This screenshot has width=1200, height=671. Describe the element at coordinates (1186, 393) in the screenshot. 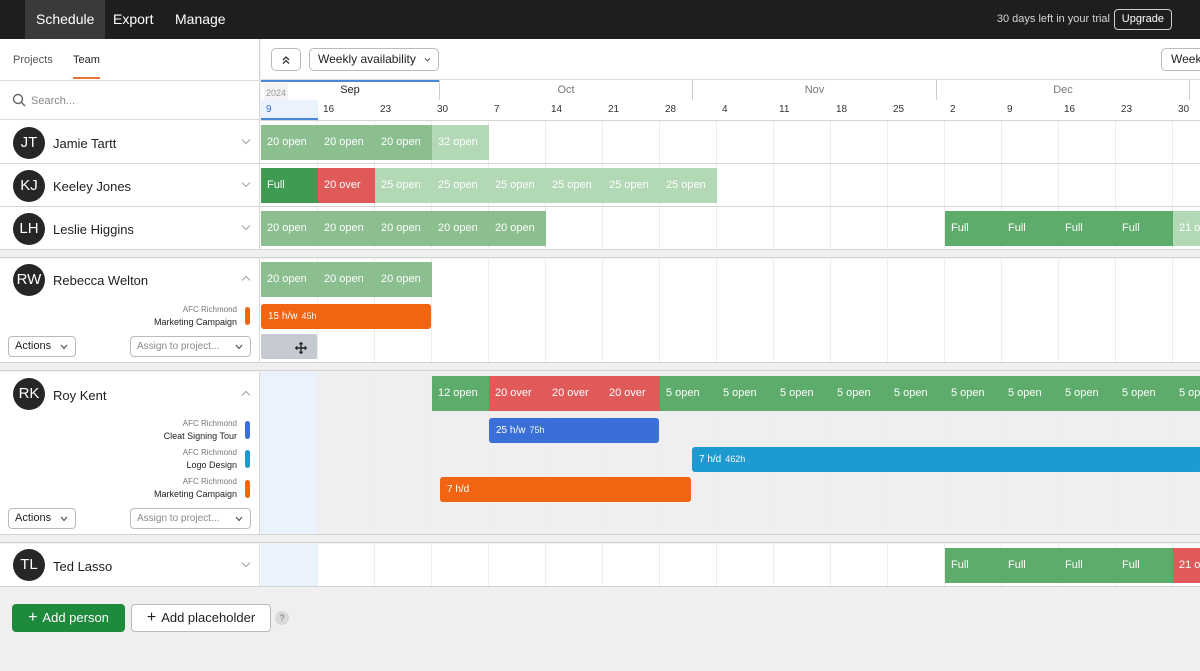

I see `availability-cell: 5 op` at that location.